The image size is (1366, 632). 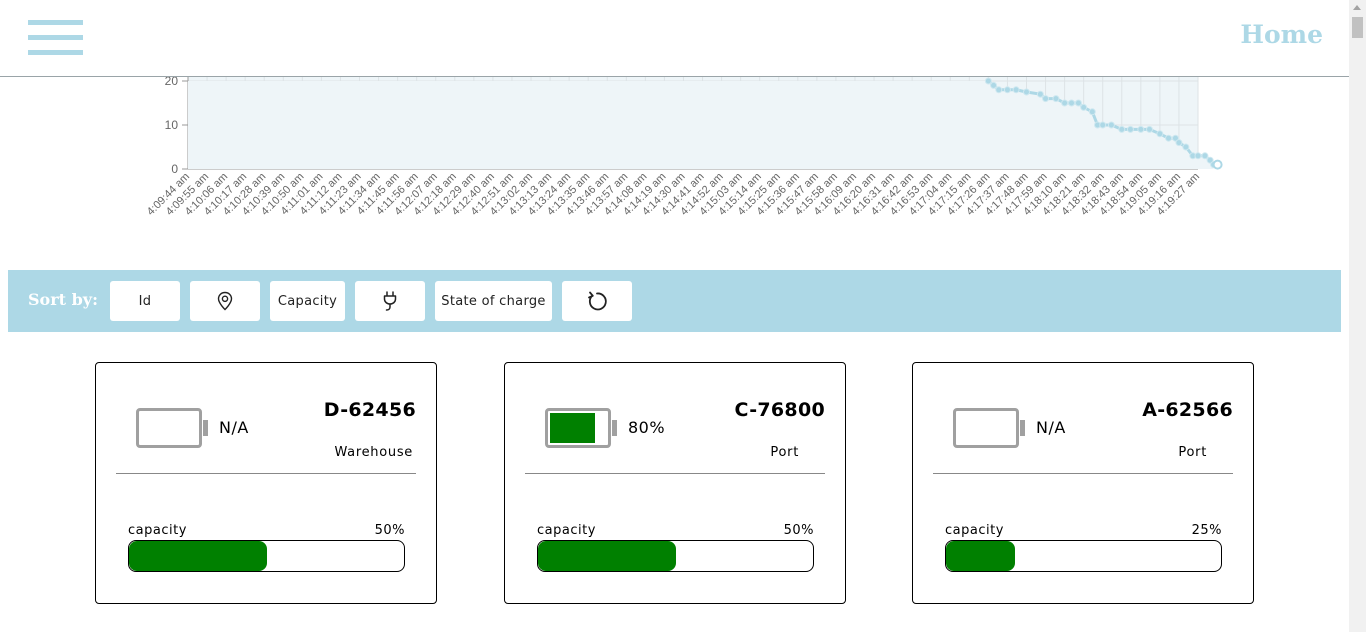 I want to click on state-of-charge-text: 80%, so click(x=647, y=427).